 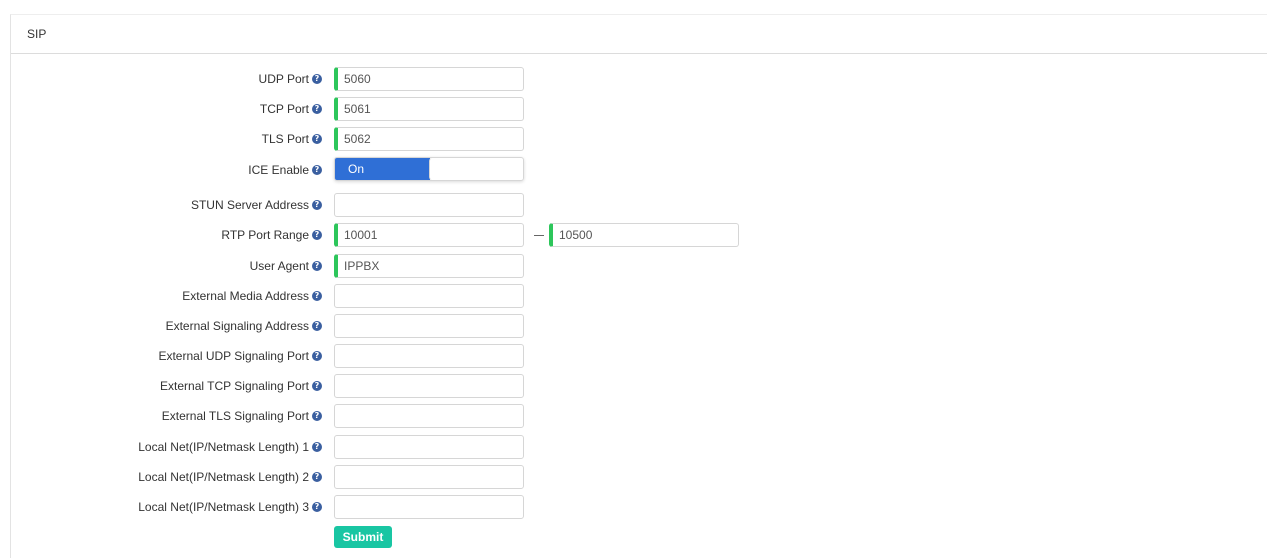 What do you see at coordinates (223, 447) in the screenshot?
I see `local-net-1-label: Local Net(IP/Netmask Length) 1` at bounding box center [223, 447].